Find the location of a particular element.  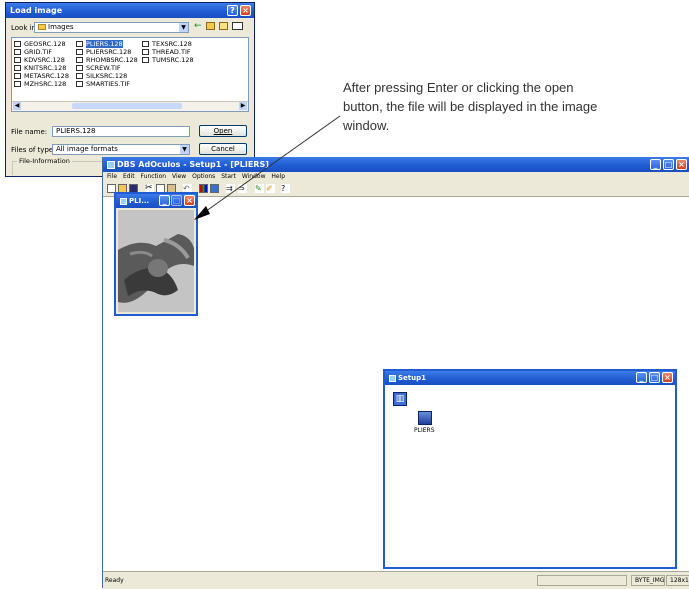

arrowhead-icon is located at coordinates (202, 213).